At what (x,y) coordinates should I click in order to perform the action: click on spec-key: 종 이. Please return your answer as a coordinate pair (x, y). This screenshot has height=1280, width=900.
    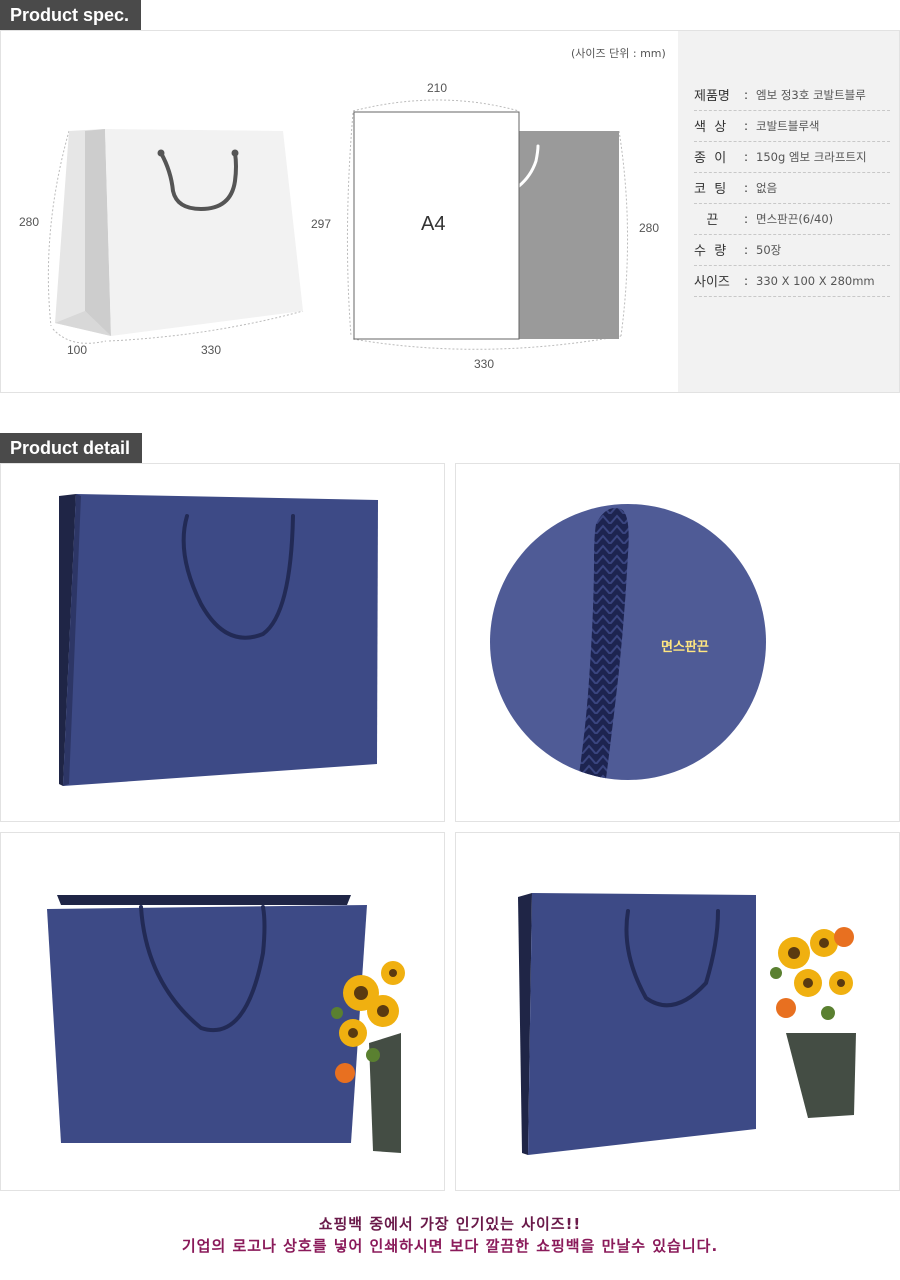
    Looking at the image, I should click on (710, 158).